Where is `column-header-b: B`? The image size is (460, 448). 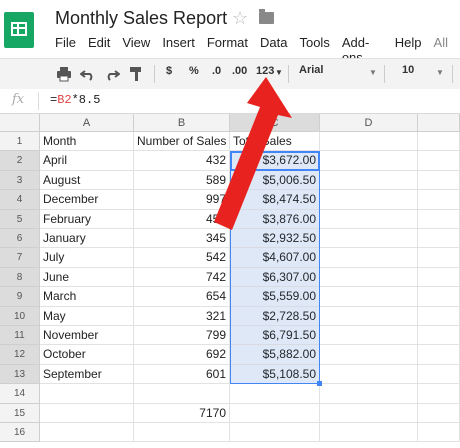
column-header-b: B is located at coordinates (182, 123).